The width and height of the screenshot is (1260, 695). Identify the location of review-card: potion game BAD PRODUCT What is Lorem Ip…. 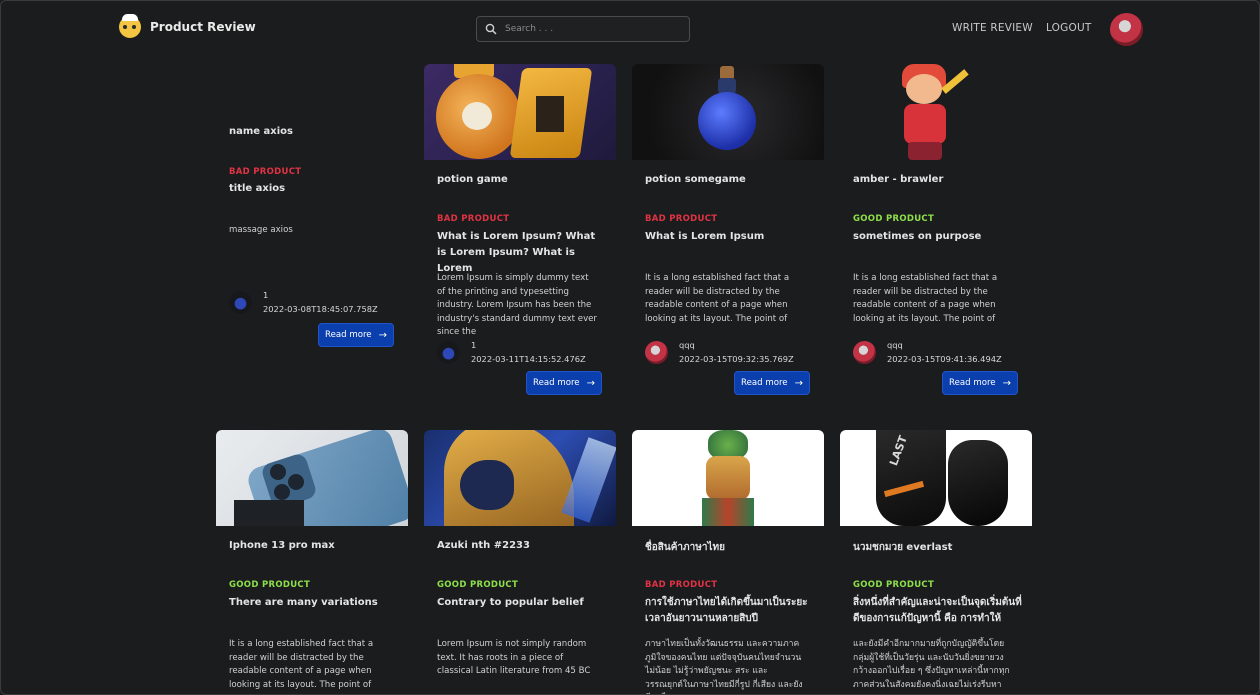
(520, 234).